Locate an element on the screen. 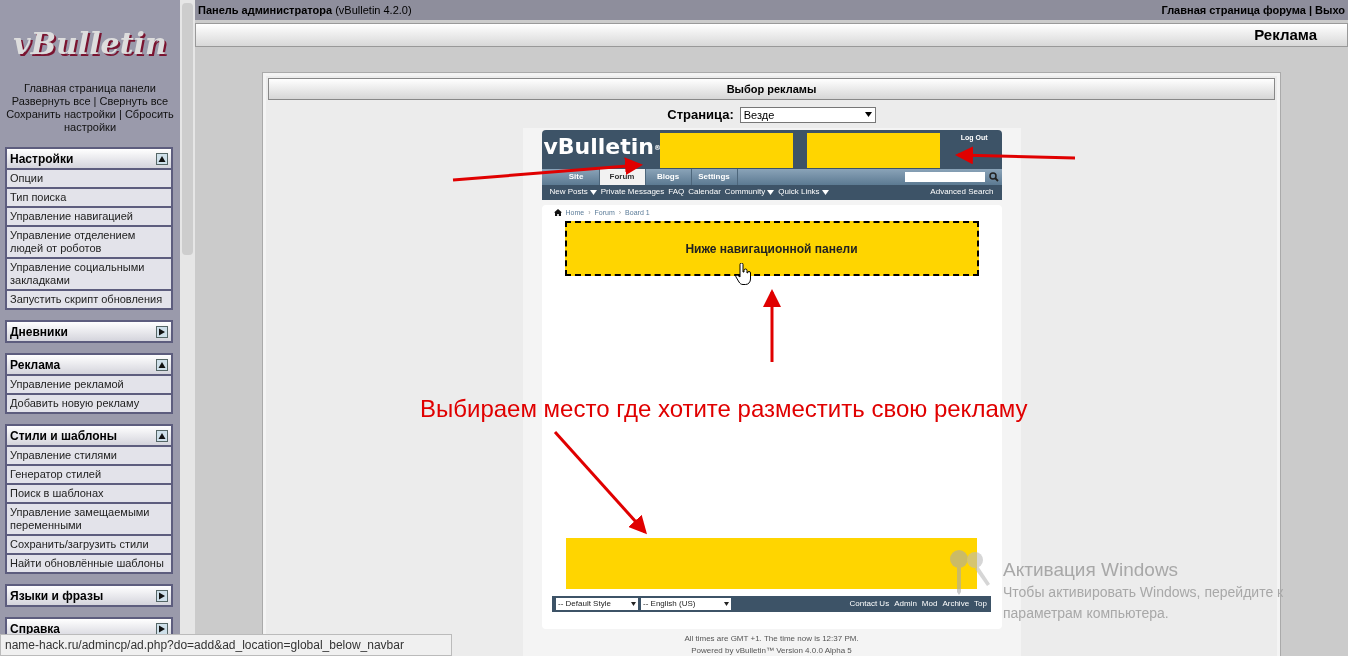 Image resolution: width=1348 pixels, height=656 pixels. sidebar-item: Тип поиска is located at coordinates (89, 196).